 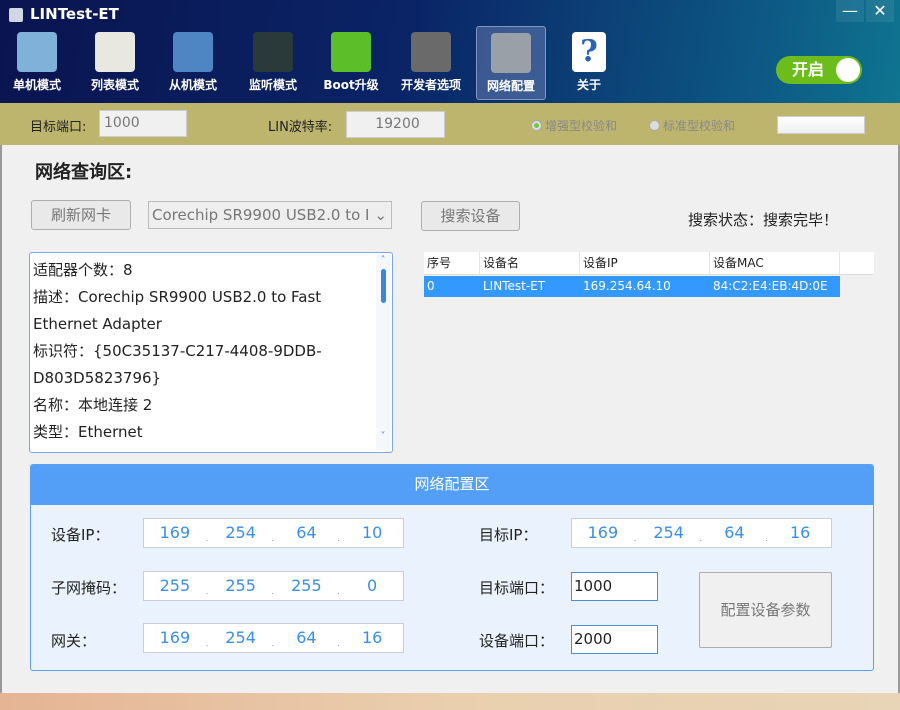 I want to click on target-port-label: 目标端口:, so click(x=58, y=127).